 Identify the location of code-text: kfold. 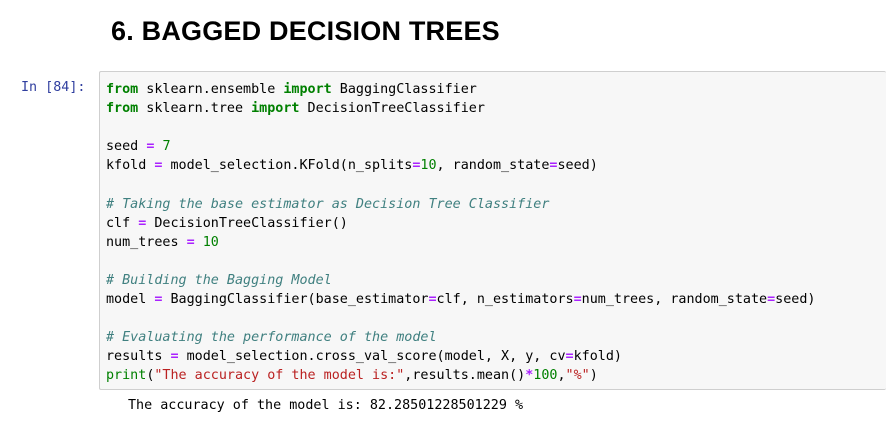
(130, 166).